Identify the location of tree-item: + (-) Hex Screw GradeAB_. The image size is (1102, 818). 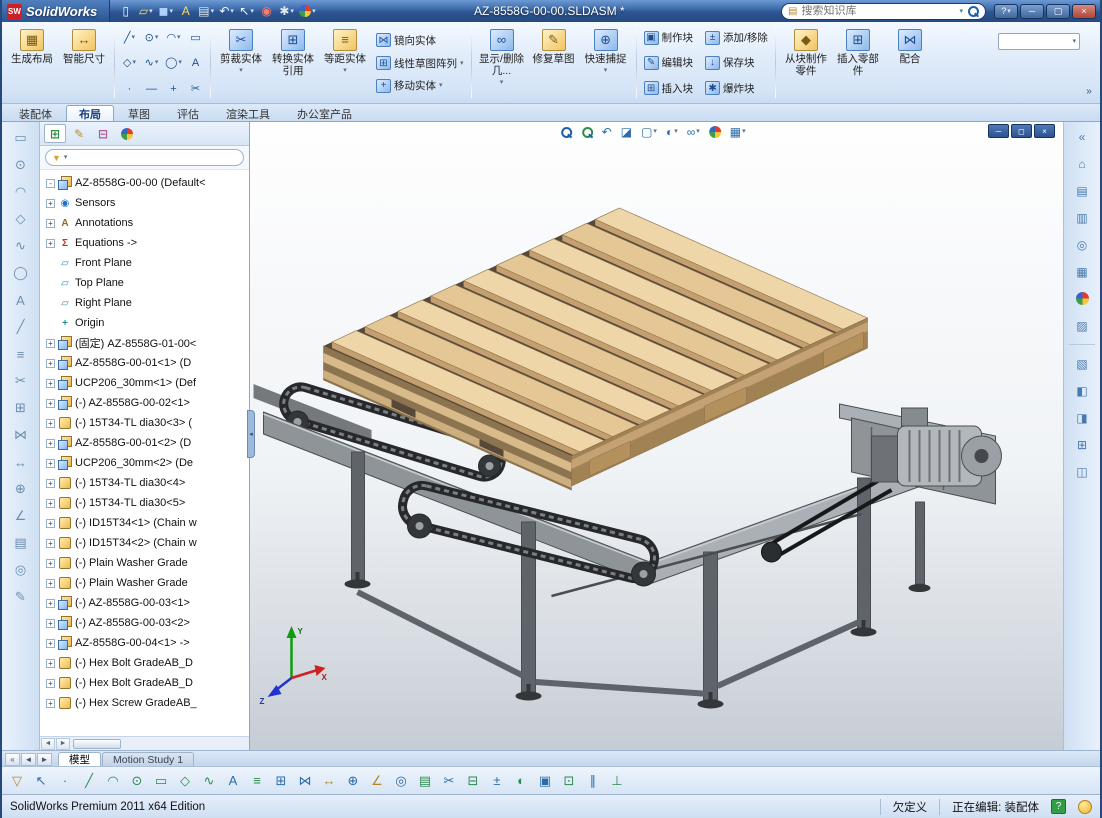
(146, 703).